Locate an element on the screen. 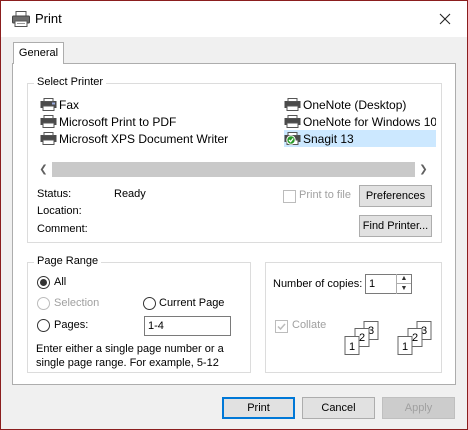 This screenshot has height=430, width=468. number-of-copies-value: 1 is located at coordinates (372, 284).